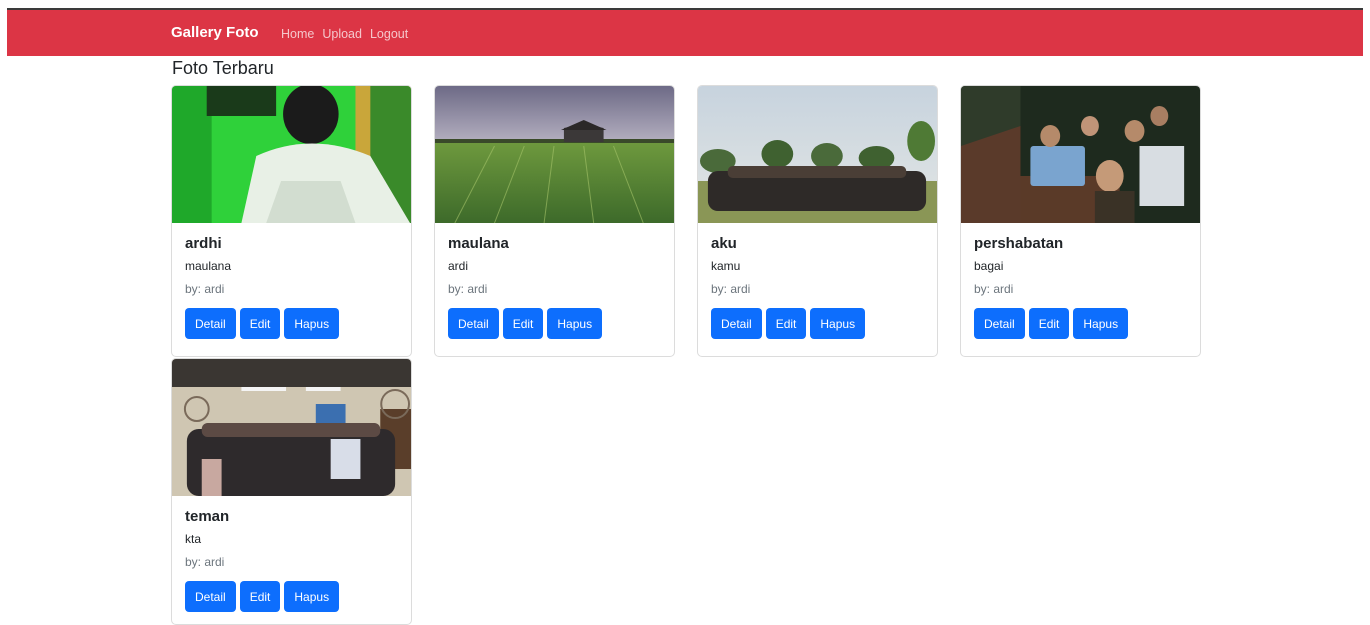  I want to click on navbar: Gallery Foto Home Upload Logout, so click(685, 33).